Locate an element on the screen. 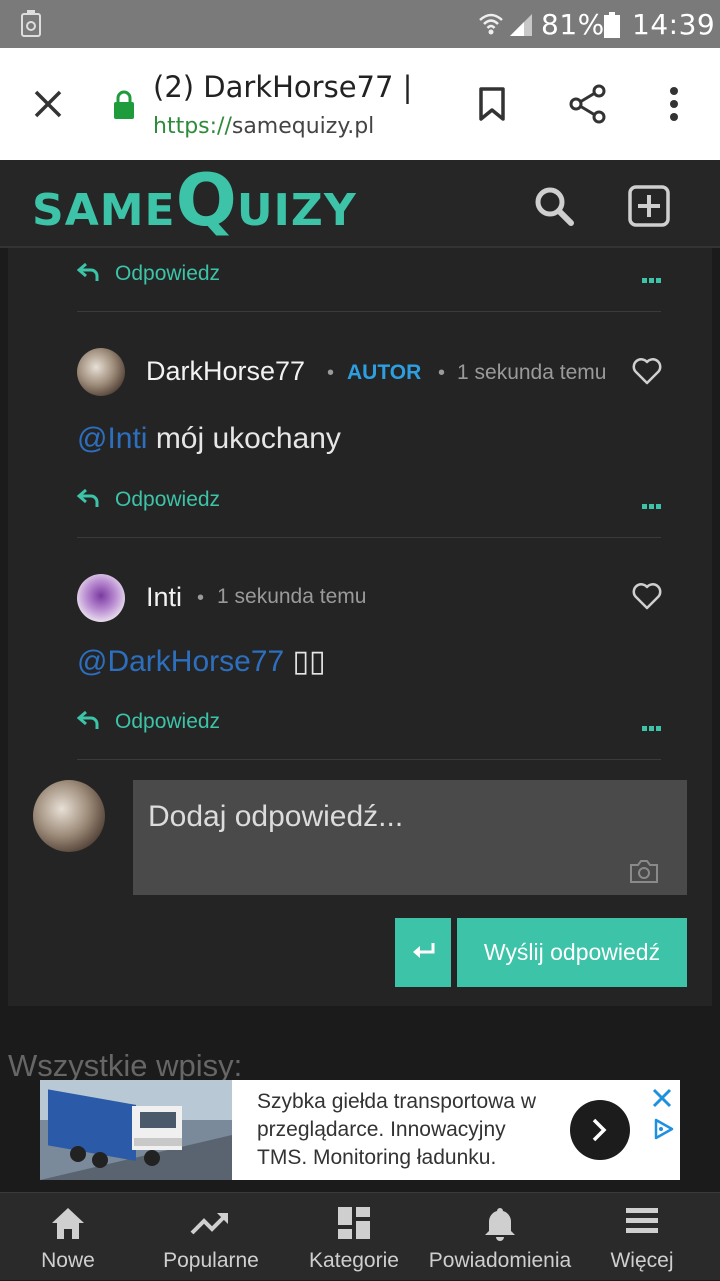  enter-toggle-button is located at coordinates (423, 952).